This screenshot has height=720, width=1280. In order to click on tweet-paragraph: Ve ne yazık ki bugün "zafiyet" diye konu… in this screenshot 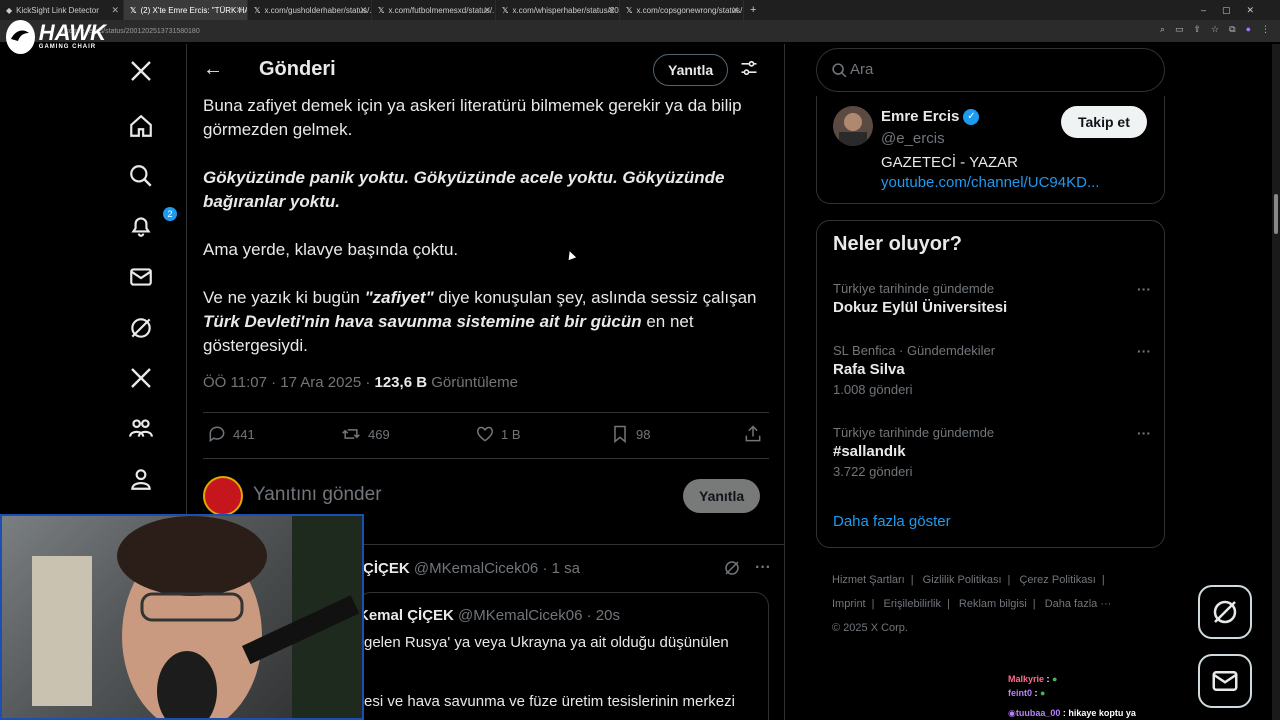, I will do `click(480, 321)`.